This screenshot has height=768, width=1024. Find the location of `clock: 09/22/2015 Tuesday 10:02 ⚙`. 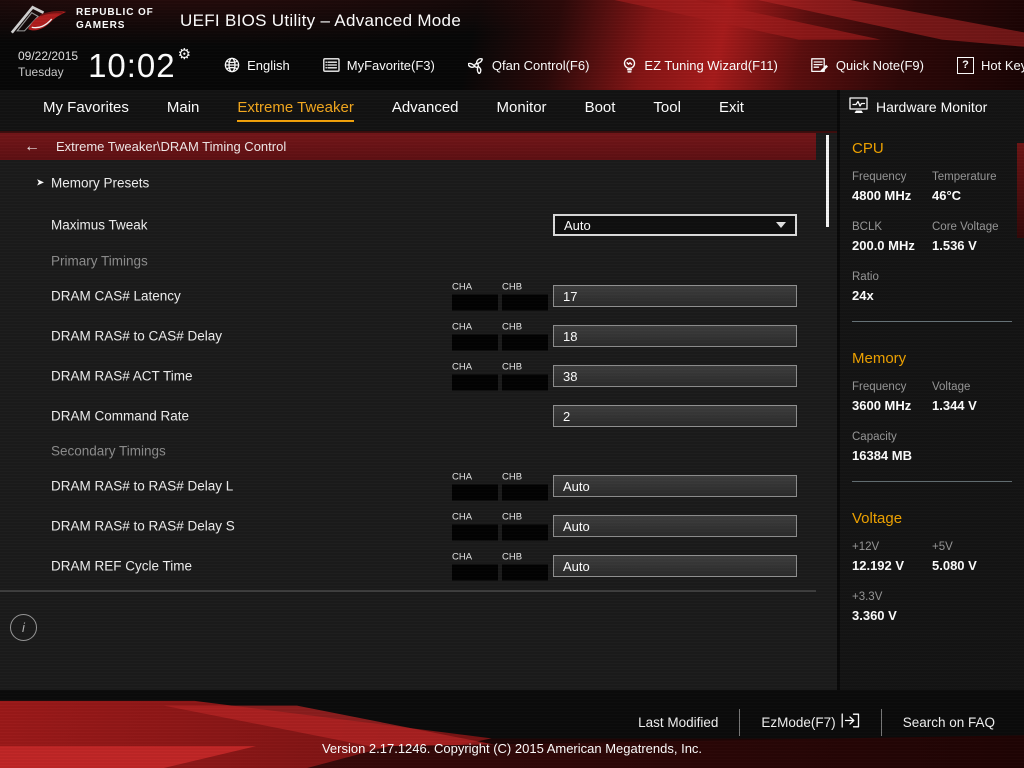

clock: 09/22/2015 Tuesday 10:02 ⚙ is located at coordinates (96, 65).